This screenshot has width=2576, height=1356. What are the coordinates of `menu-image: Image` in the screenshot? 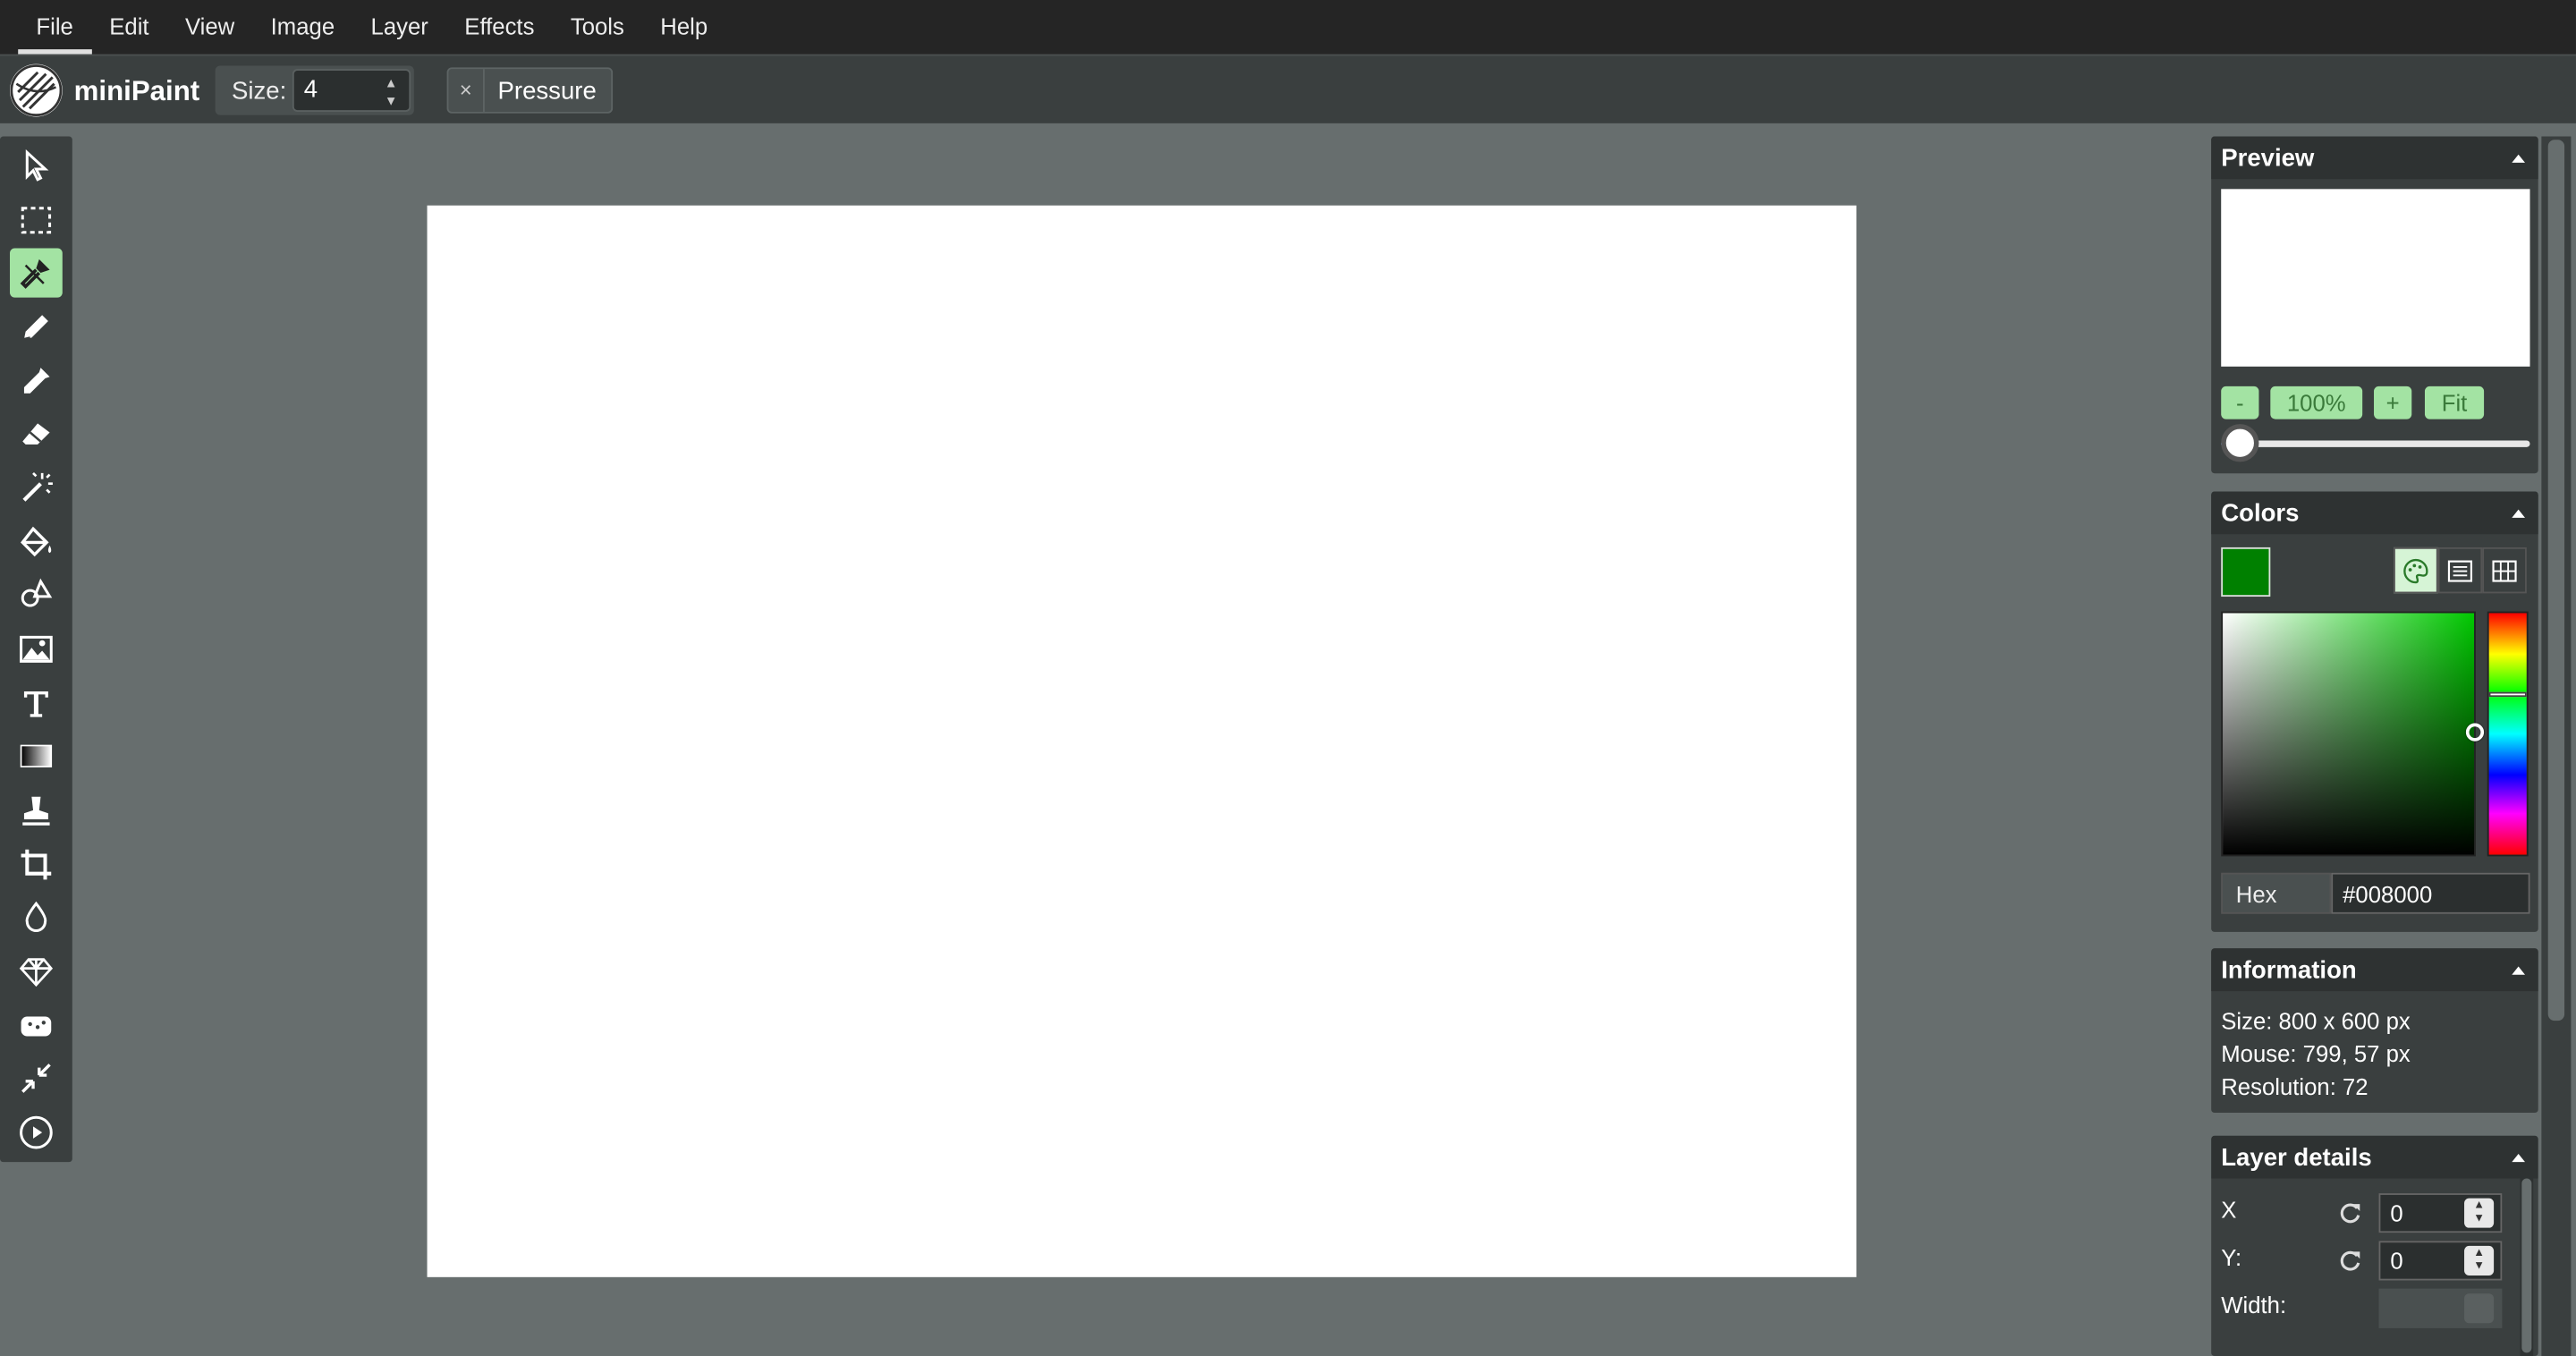 It's located at (302, 28).